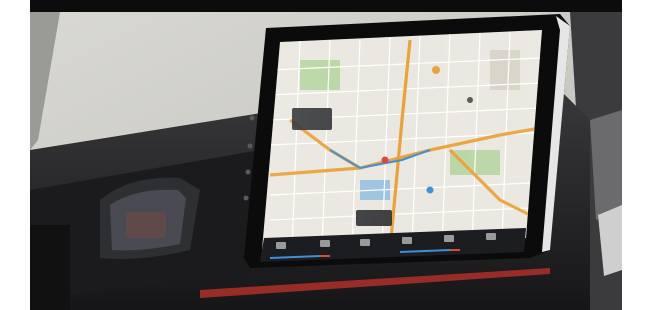 The width and height of the screenshot is (652, 310). Describe the element at coordinates (407, 240) in the screenshot. I see `phone-icon` at that location.